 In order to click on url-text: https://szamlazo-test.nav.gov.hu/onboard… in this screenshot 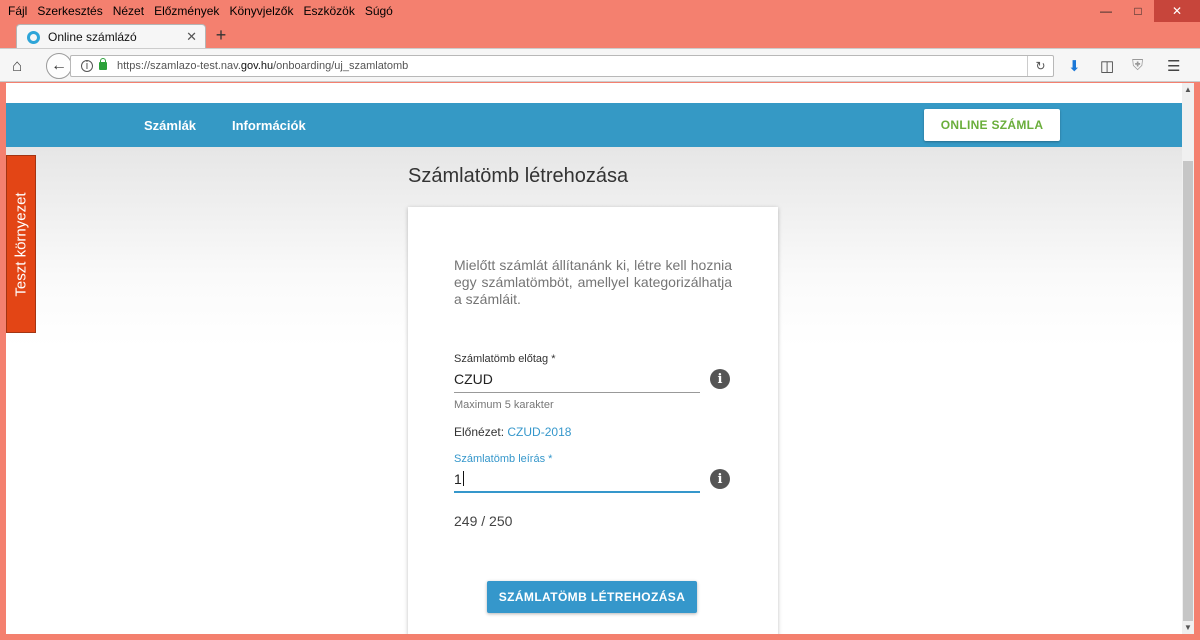, I will do `click(262, 66)`.